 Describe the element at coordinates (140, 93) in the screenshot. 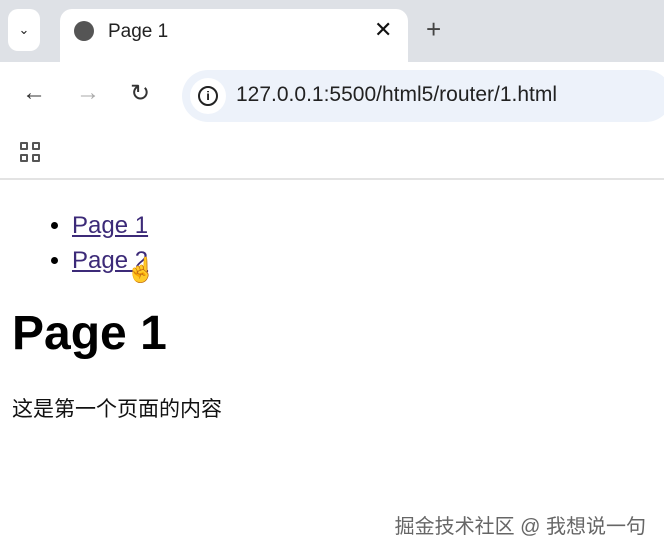

I see `reload-icon: ↻` at that location.